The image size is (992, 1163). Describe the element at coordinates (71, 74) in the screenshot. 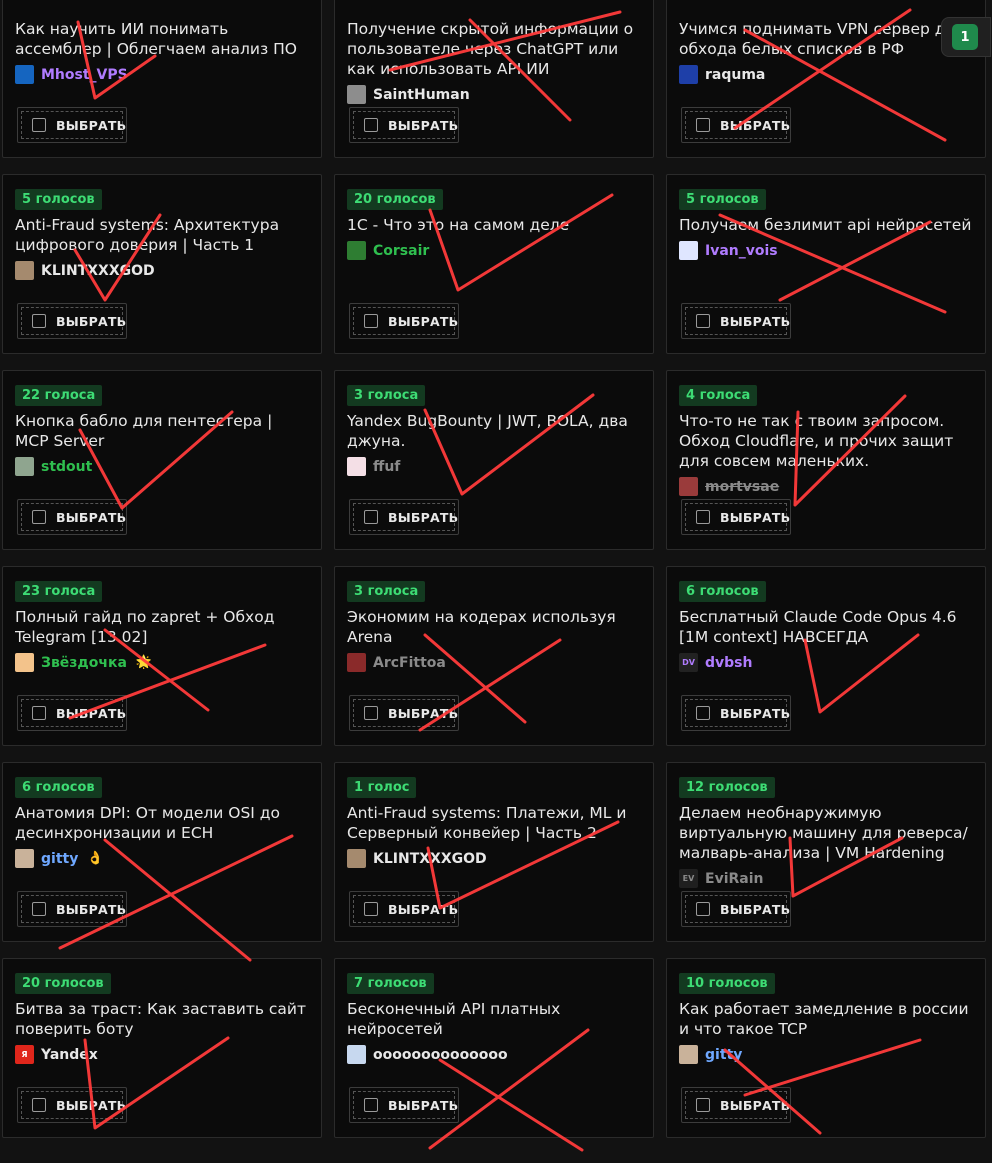

I see `topic-author: Mhost_VPS` at that location.